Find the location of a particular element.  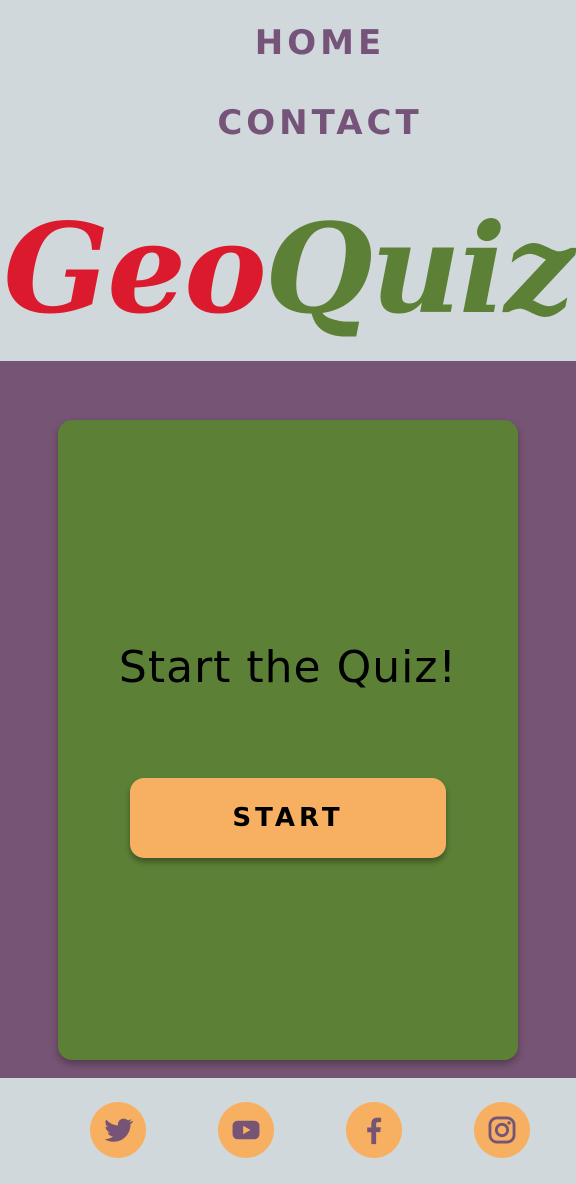

start-button: START is located at coordinates (288, 818).